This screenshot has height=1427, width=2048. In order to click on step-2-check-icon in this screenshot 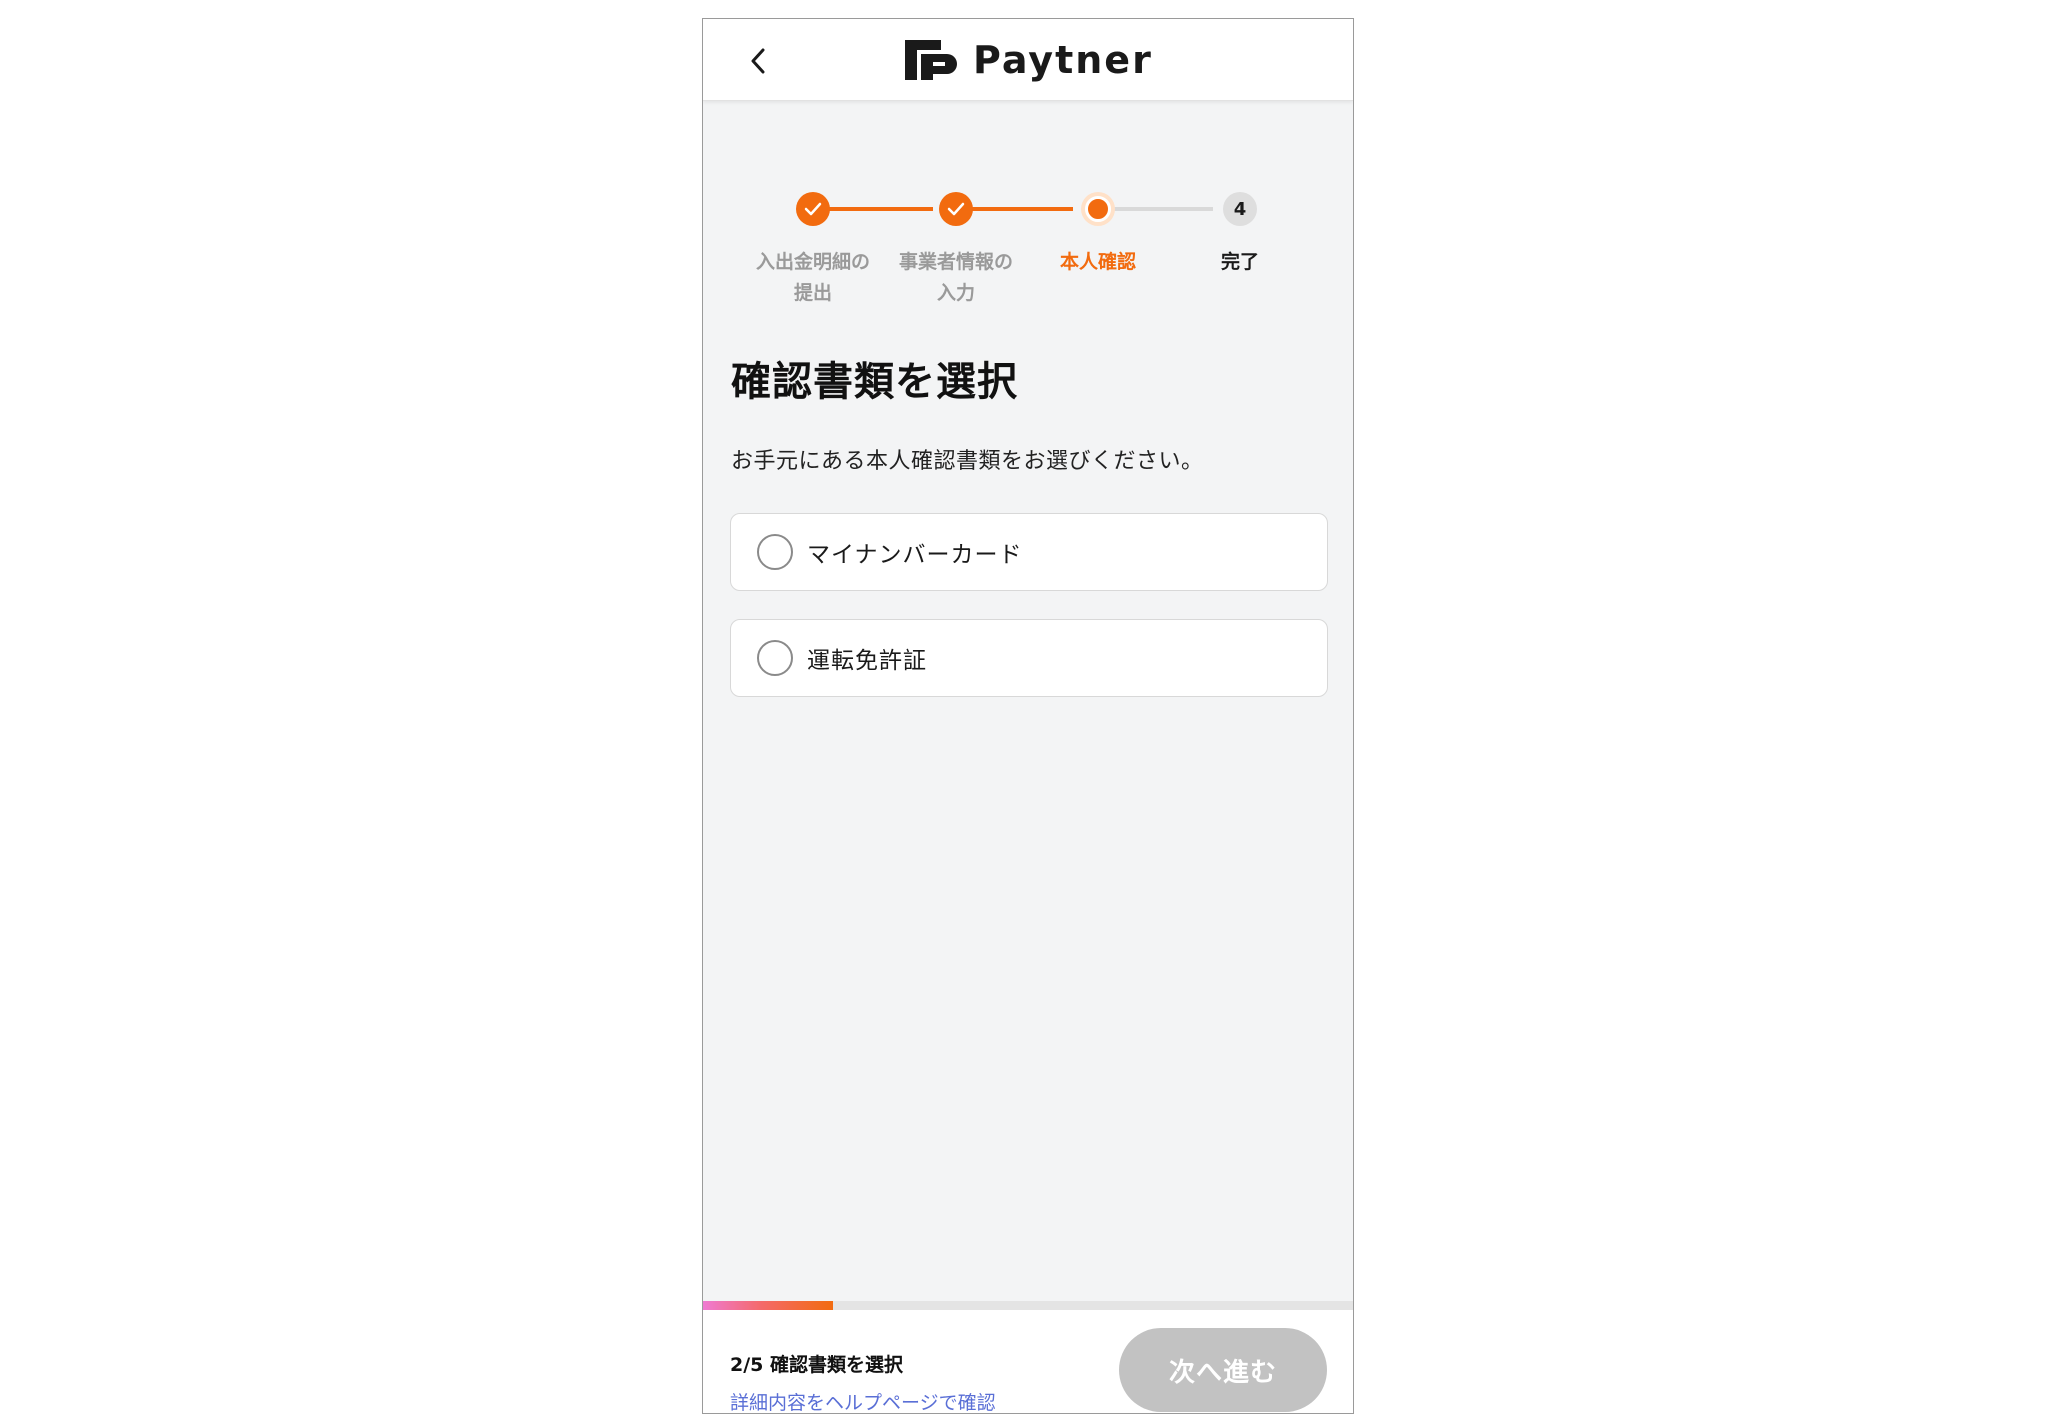, I will do `click(956, 209)`.